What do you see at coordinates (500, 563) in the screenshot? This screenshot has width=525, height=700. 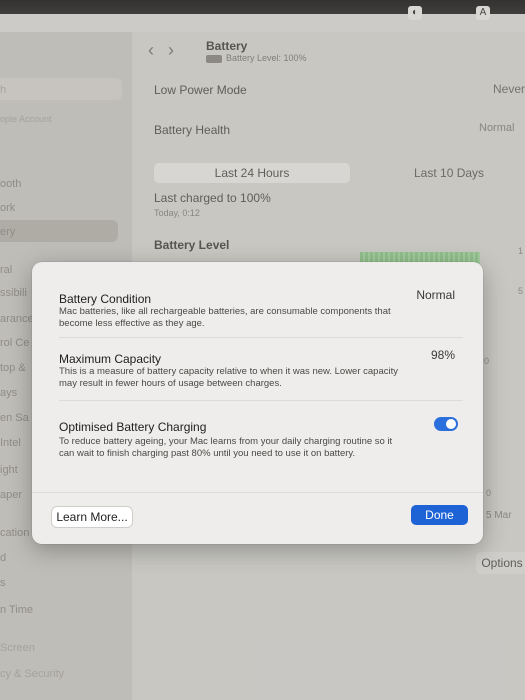 I see `options-button: Options` at bounding box center [500, 563].